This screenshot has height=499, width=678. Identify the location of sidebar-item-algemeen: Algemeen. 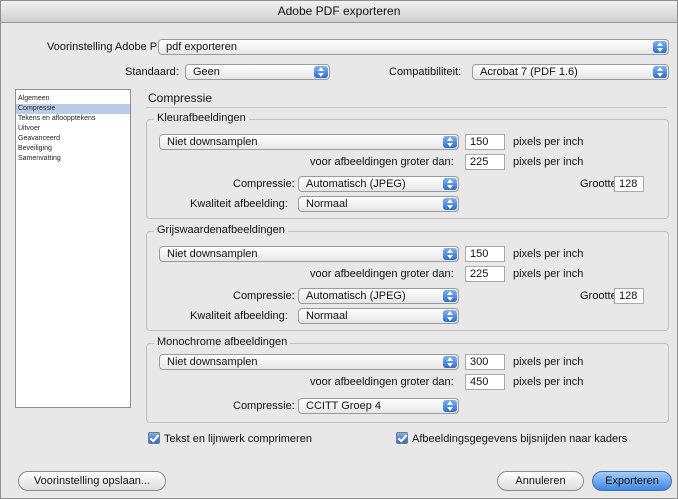
(73, 99).